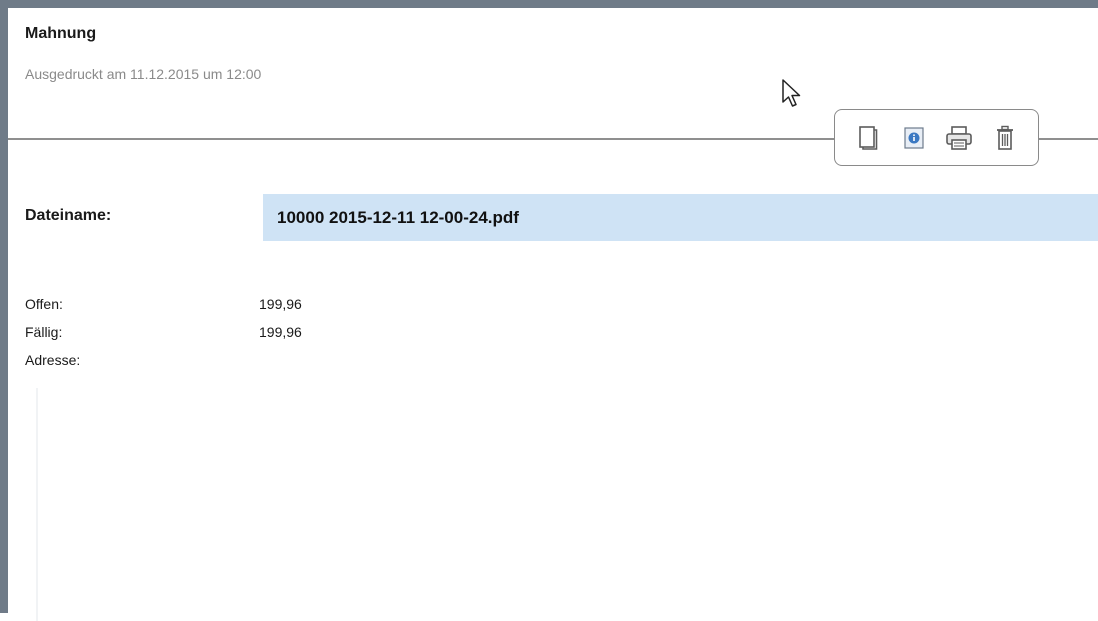  I want to click on trash-icon, so click(1005, 137).